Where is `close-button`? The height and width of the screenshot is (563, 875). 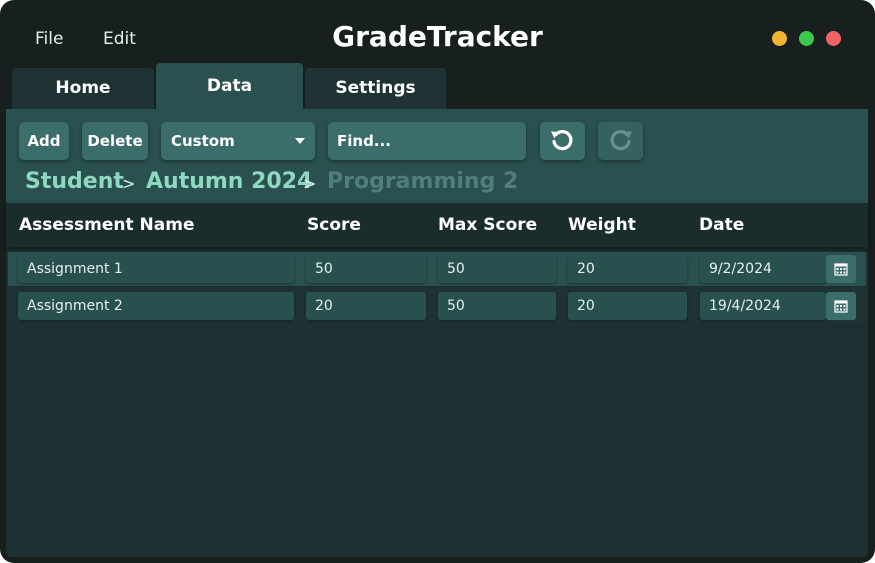
close-button is located at coordinates (833, 38).